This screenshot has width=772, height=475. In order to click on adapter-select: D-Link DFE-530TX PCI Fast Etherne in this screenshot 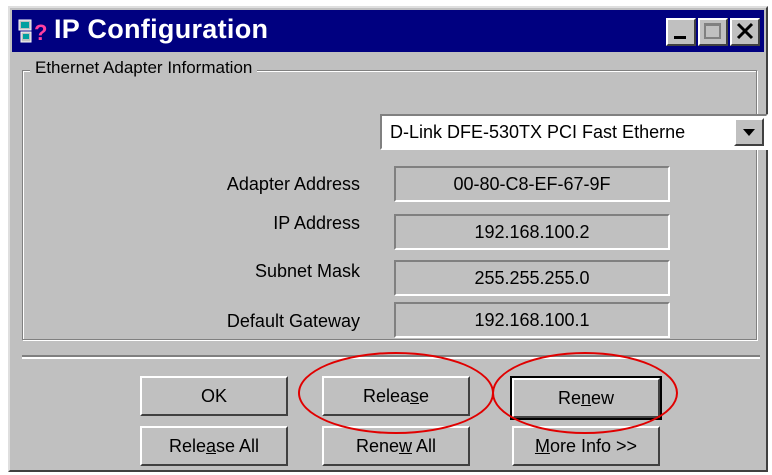, I will do `click(574, 132)`.